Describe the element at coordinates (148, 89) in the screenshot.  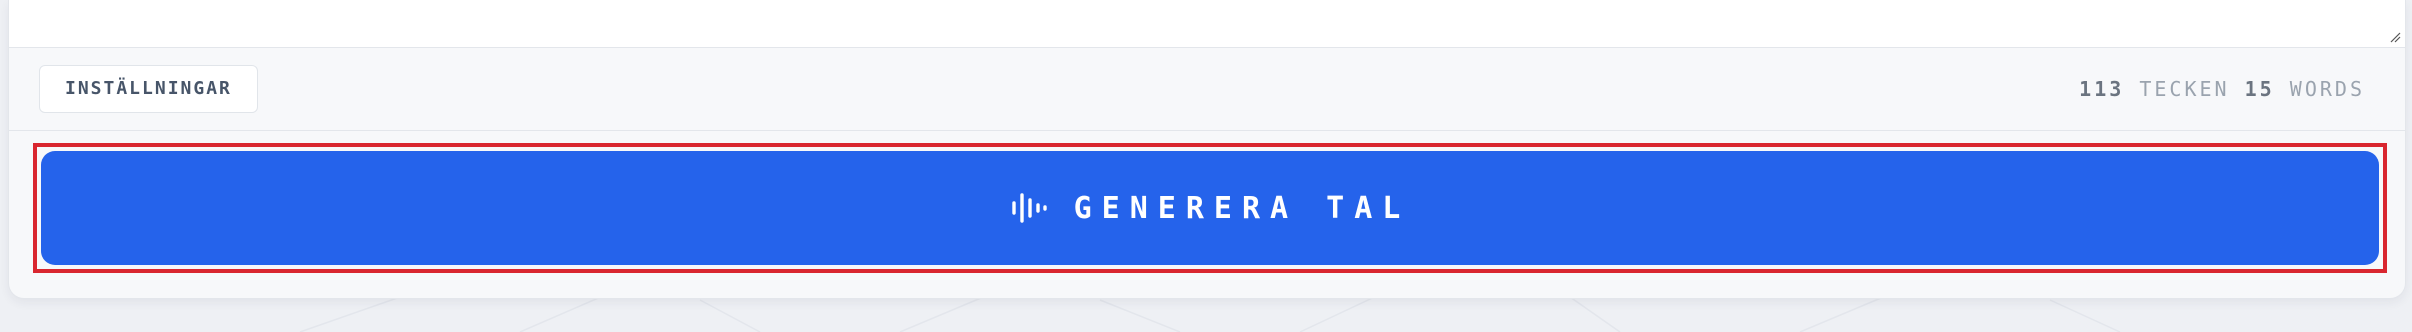
I see `settings-button: INSTÄLLNINGAR` at that location.